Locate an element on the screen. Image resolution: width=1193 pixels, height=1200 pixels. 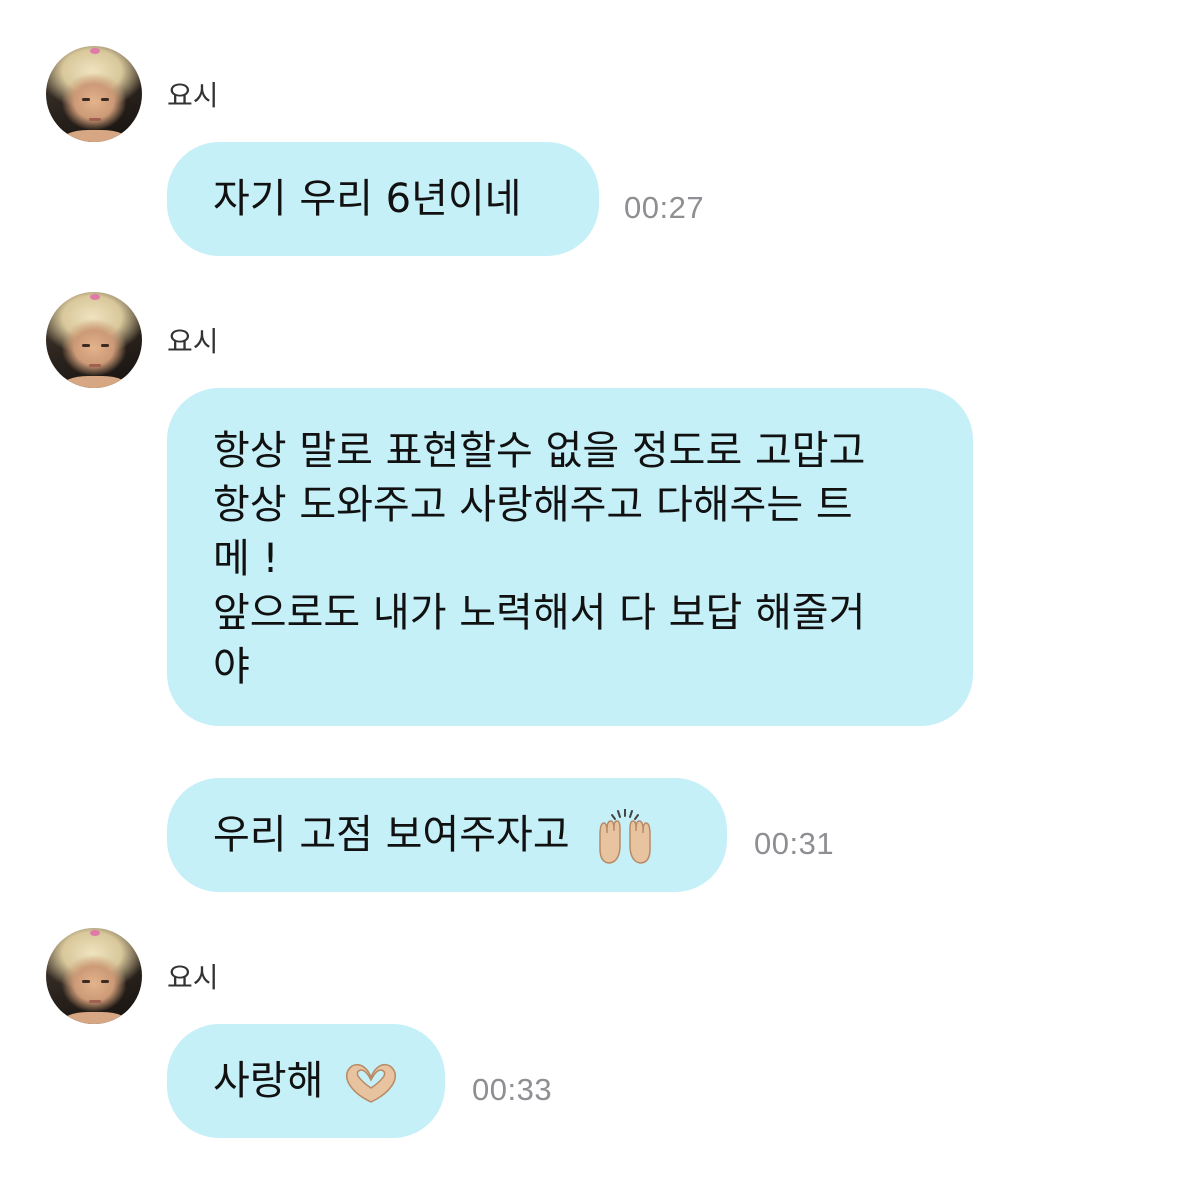
message-text: 자기 우리 6년이네 is located at coordinates (367, 199).